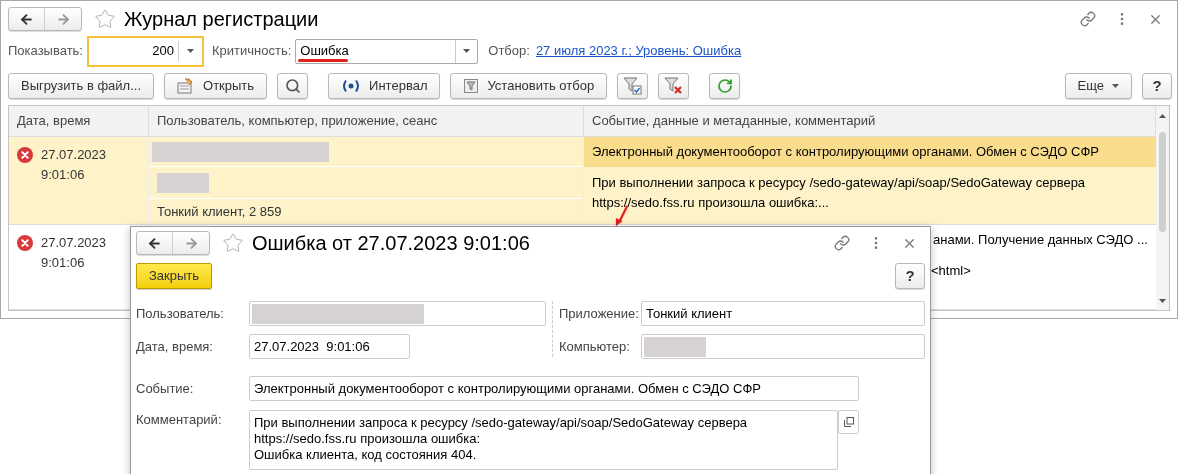 Image resolution: width=1182 pixels, height=474 pixels. What do you see at coordinates (26, 19) in the screenshot?
I see `left-arrow-icon` at bounding box center [26, 19].